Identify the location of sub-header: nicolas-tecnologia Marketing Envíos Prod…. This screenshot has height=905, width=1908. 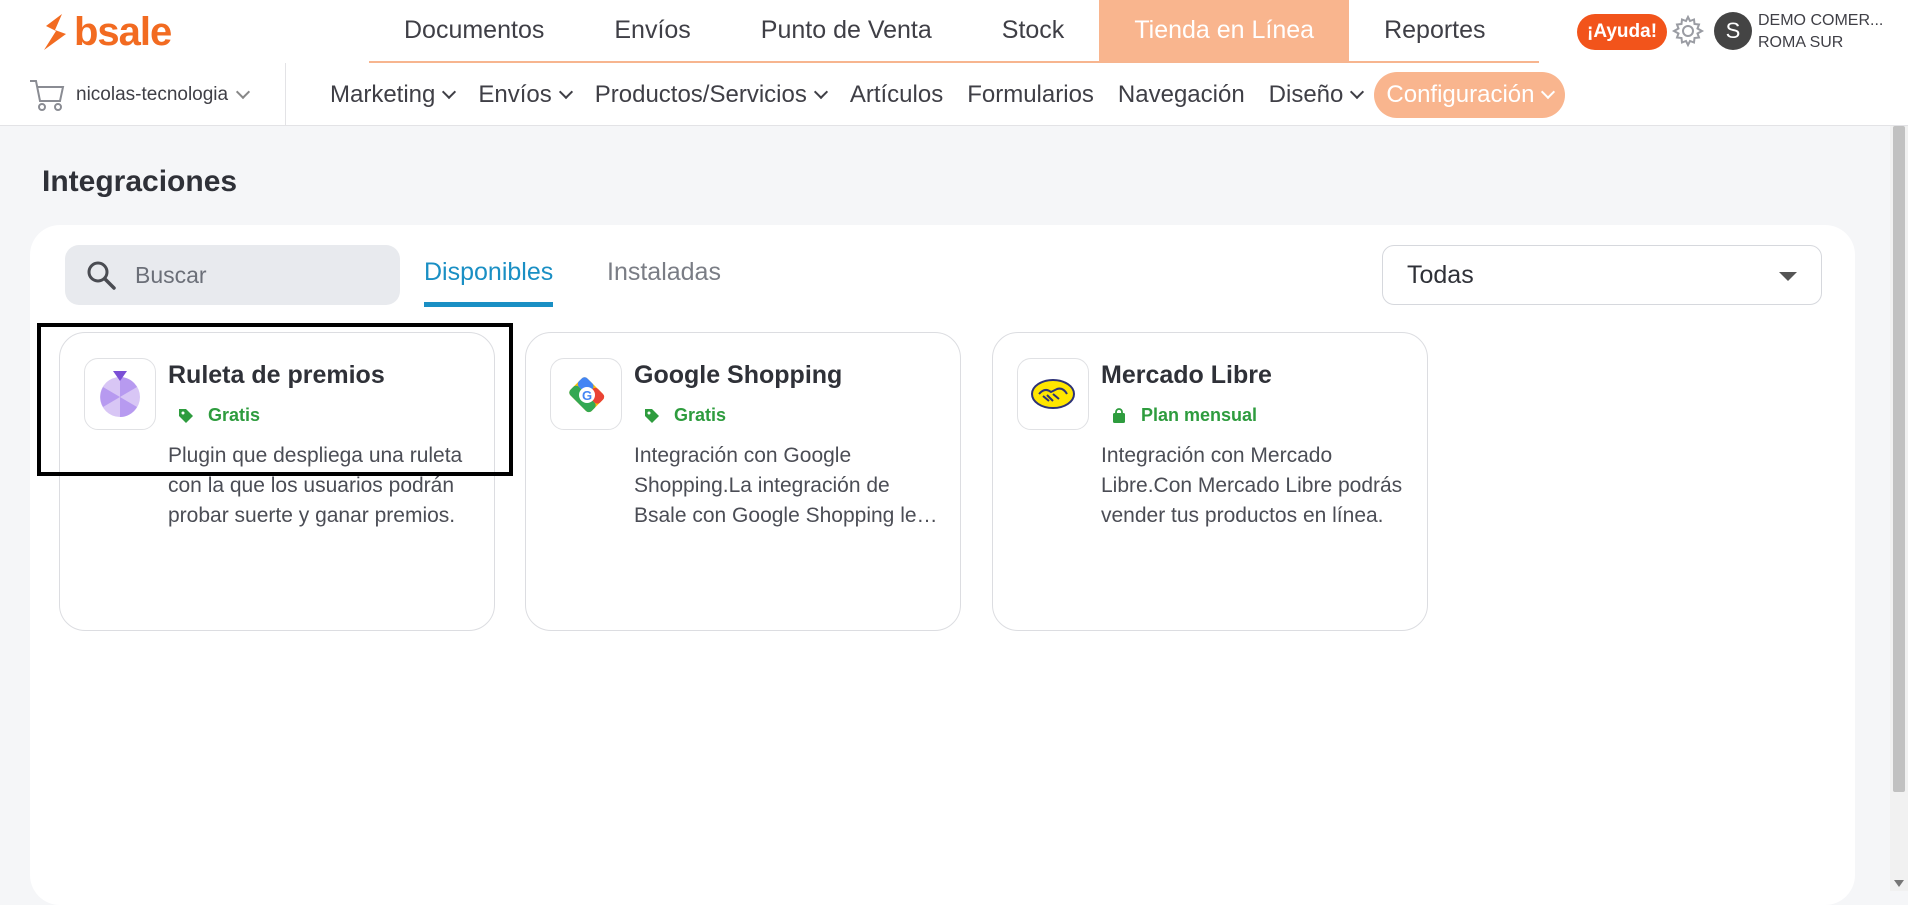
(954, 94).